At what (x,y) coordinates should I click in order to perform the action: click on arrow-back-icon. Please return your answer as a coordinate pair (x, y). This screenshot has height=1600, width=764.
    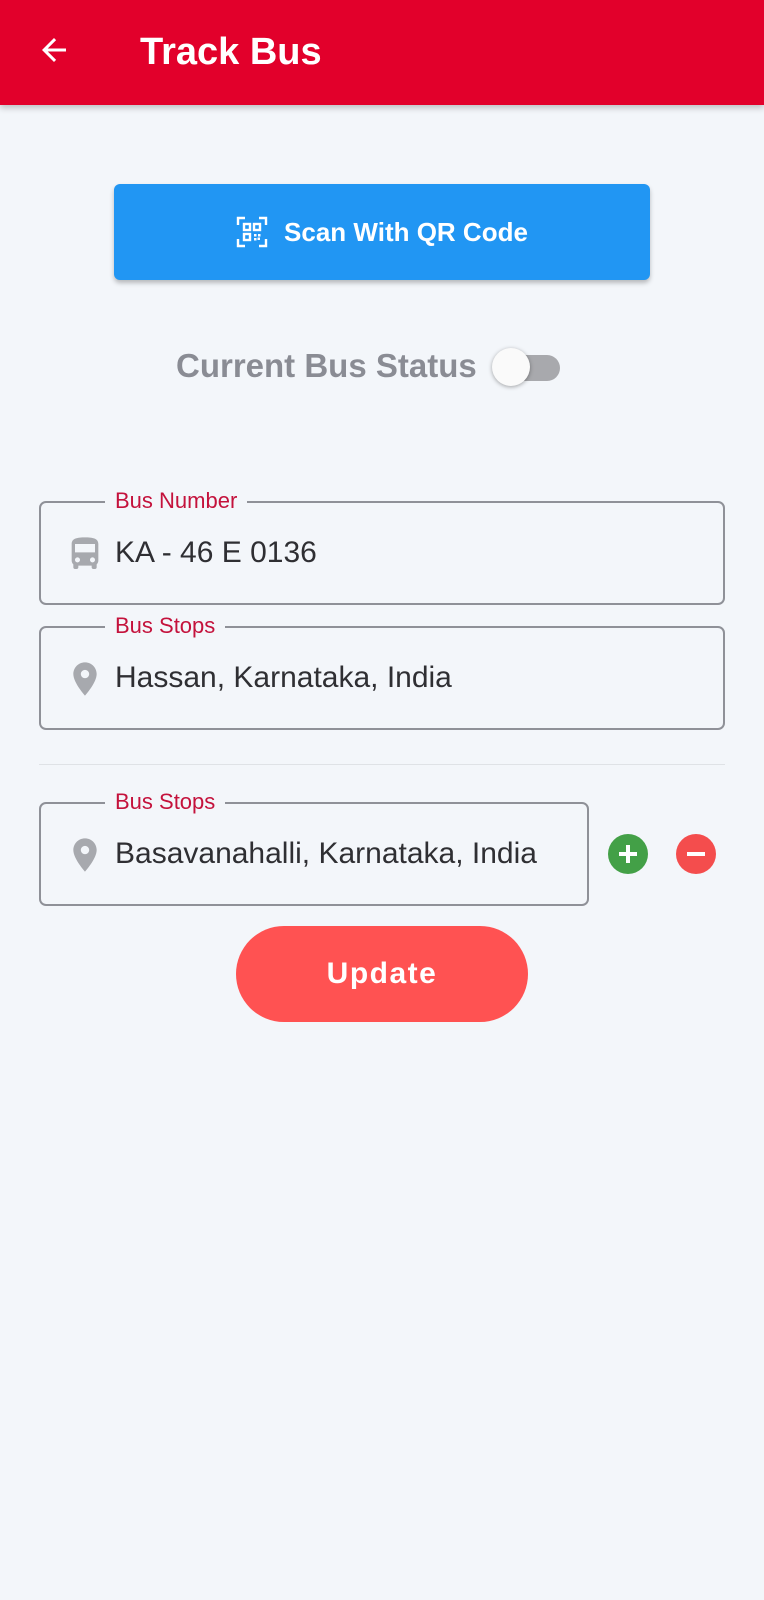
    Looking at the image, I should click on (54, 50).